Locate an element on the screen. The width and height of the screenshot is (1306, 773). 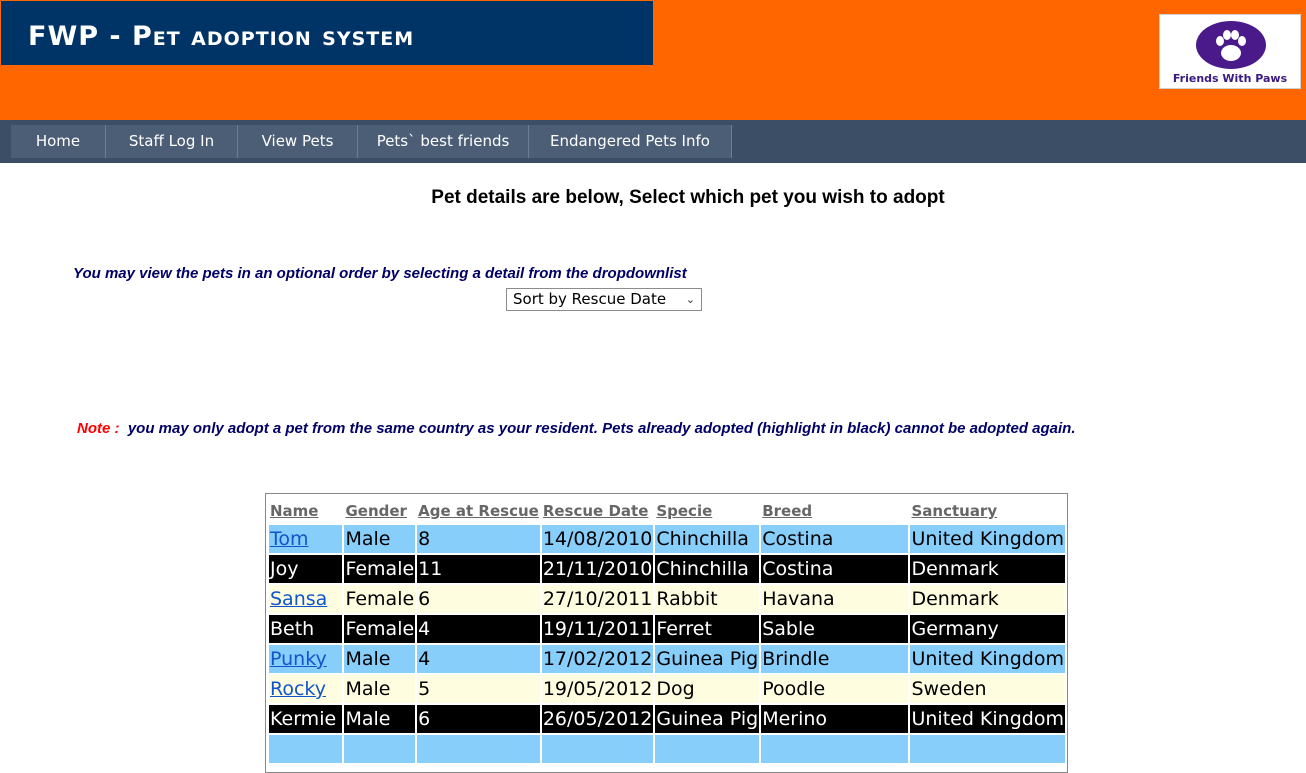
cell-specie: Dog is located at coordinates (707, 689).